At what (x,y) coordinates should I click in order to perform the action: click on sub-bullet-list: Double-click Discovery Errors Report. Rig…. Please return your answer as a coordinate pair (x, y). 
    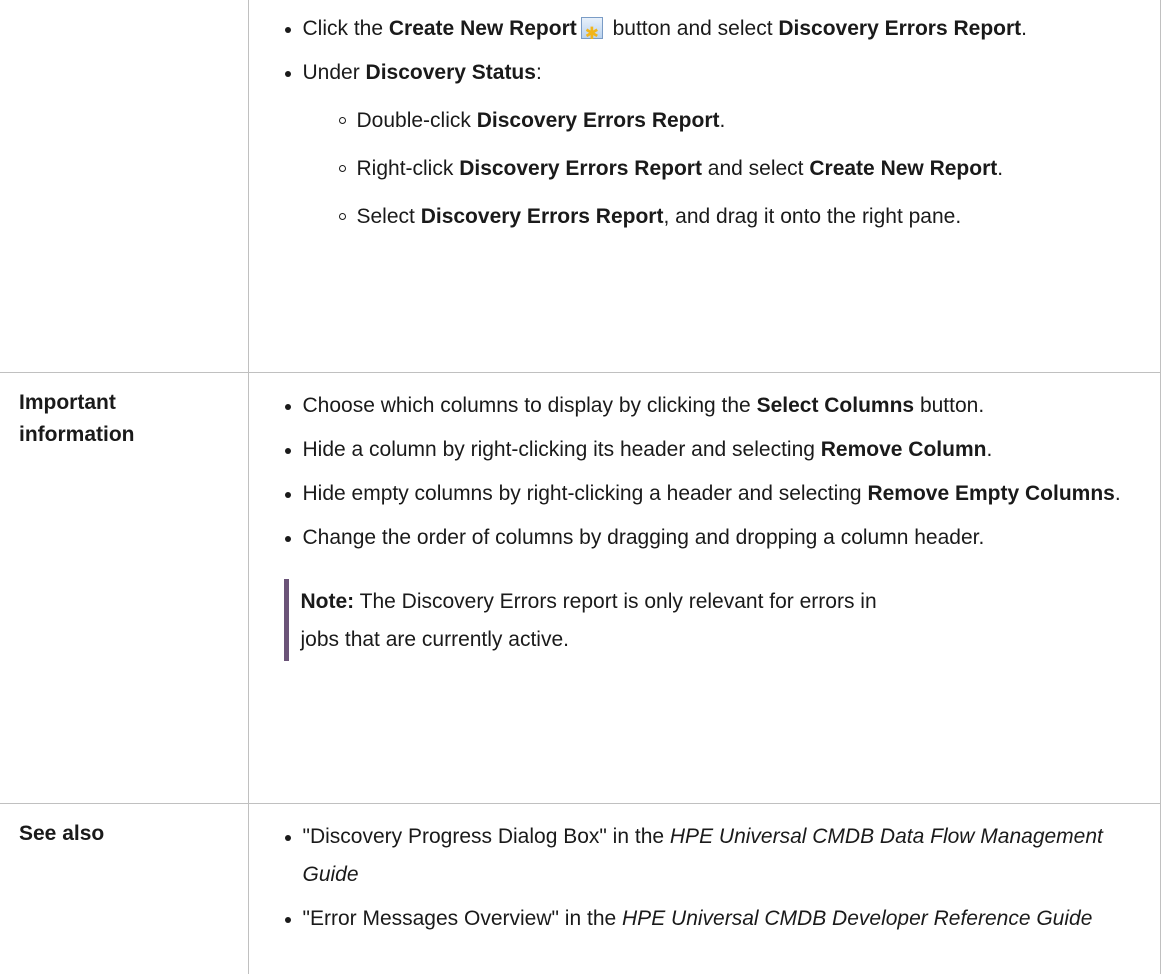
    Looking at the image, I should click on (722, 169).